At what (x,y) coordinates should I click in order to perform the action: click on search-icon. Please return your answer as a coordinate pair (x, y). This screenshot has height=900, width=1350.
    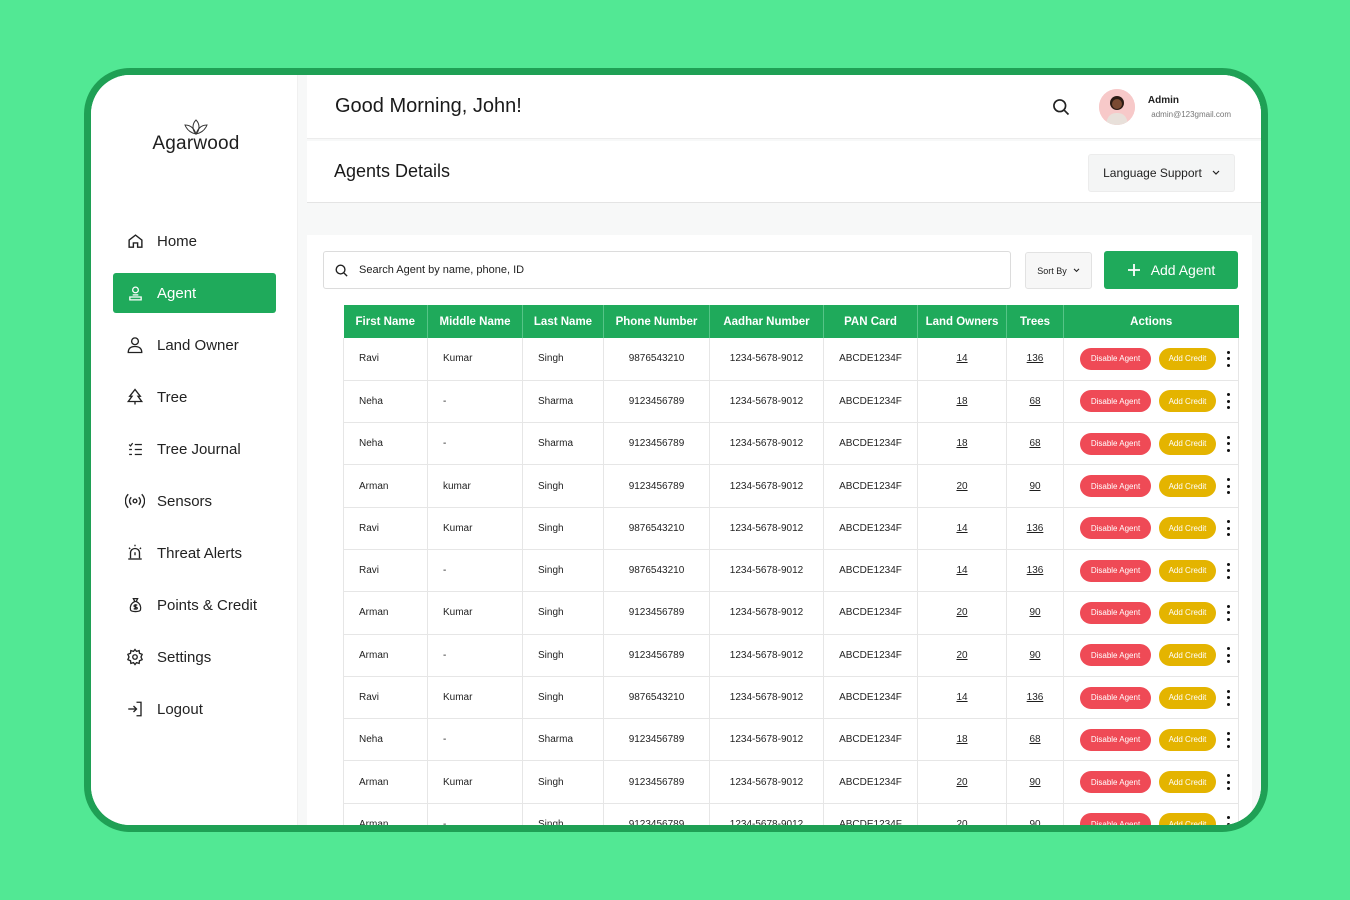
    Looking at the image, I should click on (1061, 109).